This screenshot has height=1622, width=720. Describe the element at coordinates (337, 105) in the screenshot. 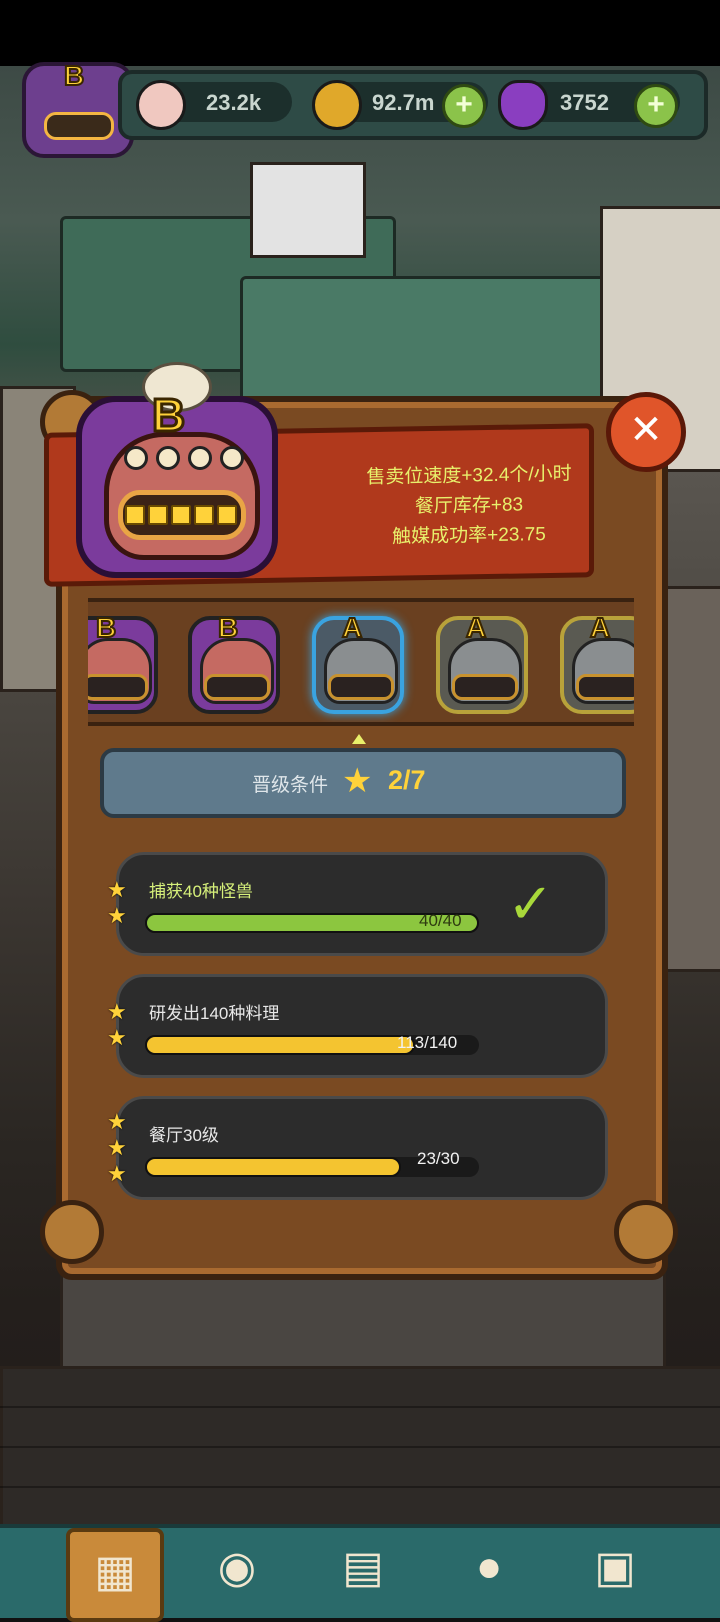

I see `coin-icon` at that location.